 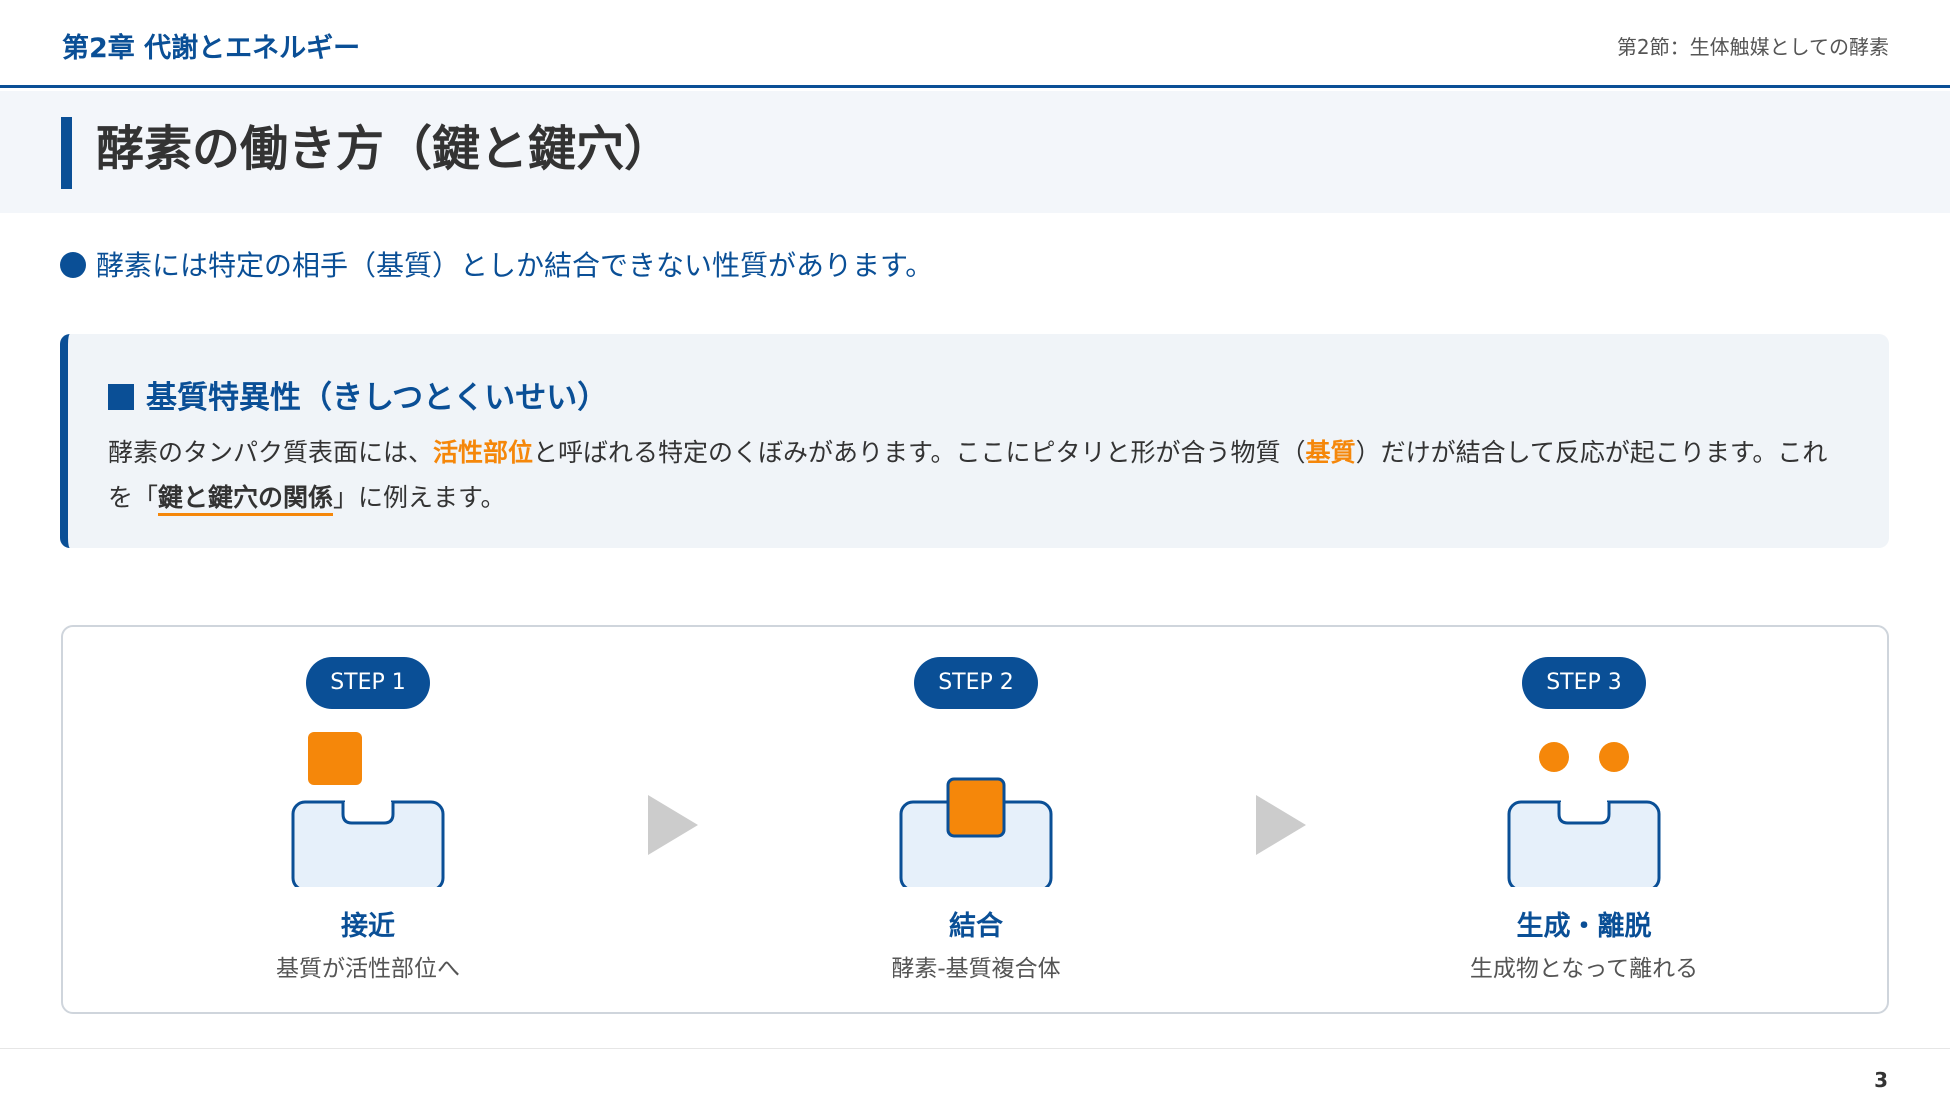 What do you see at coordinates (121, 397) in the screenshot?
I see `square-marker-icon` at bounding box center [121, 397].